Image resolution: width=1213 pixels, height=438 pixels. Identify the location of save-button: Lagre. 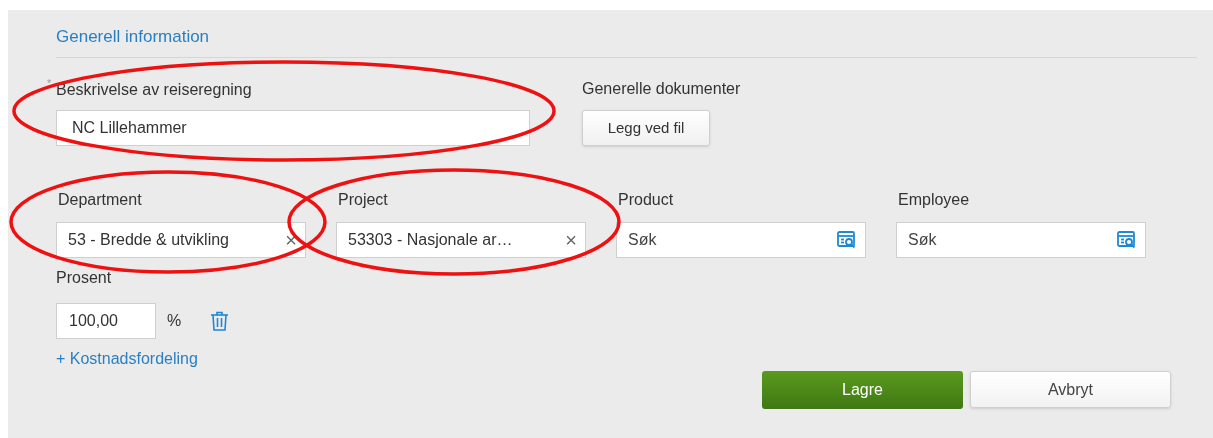
(862, 390).